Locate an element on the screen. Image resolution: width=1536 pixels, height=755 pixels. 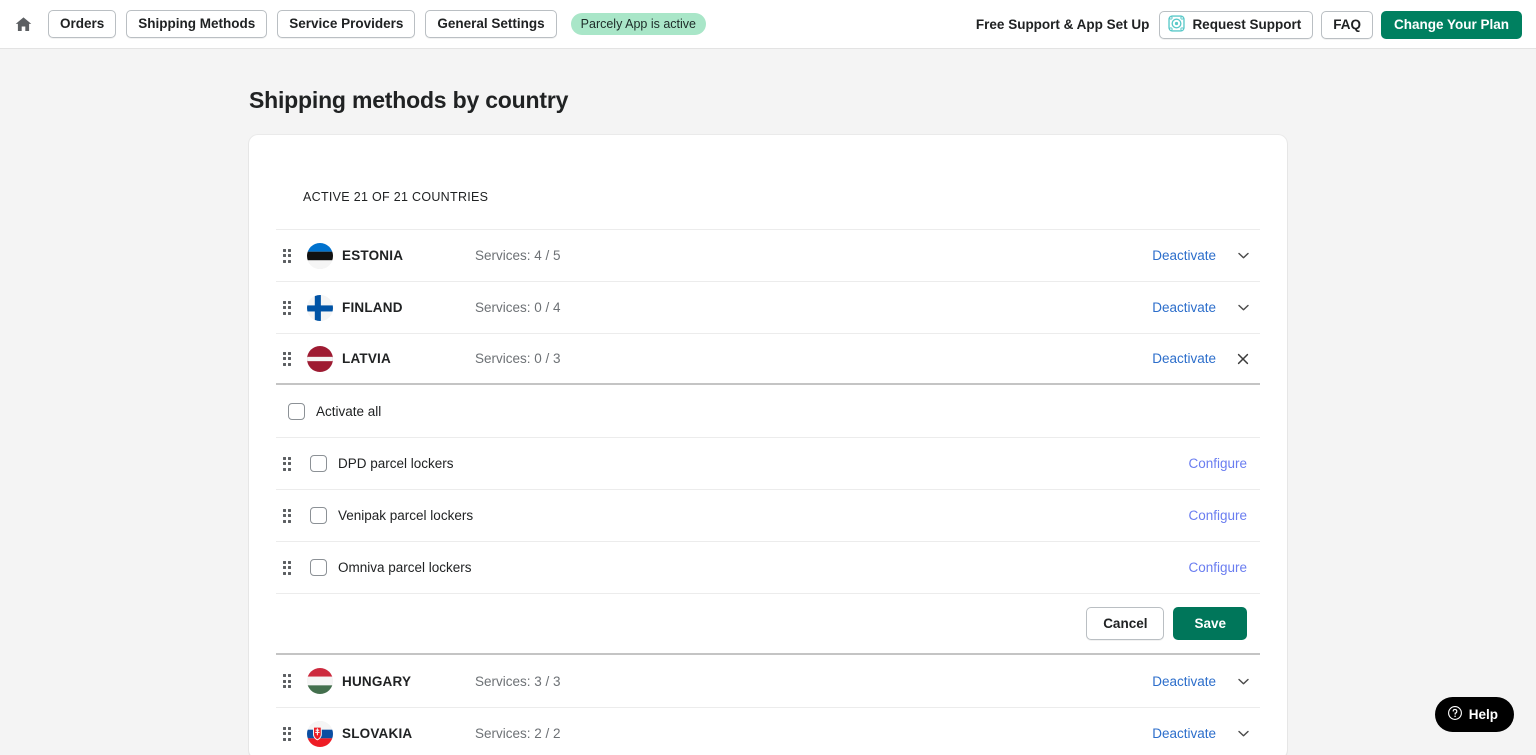
activate-all-checkbox-wrap is located at coordinates (296, 411).